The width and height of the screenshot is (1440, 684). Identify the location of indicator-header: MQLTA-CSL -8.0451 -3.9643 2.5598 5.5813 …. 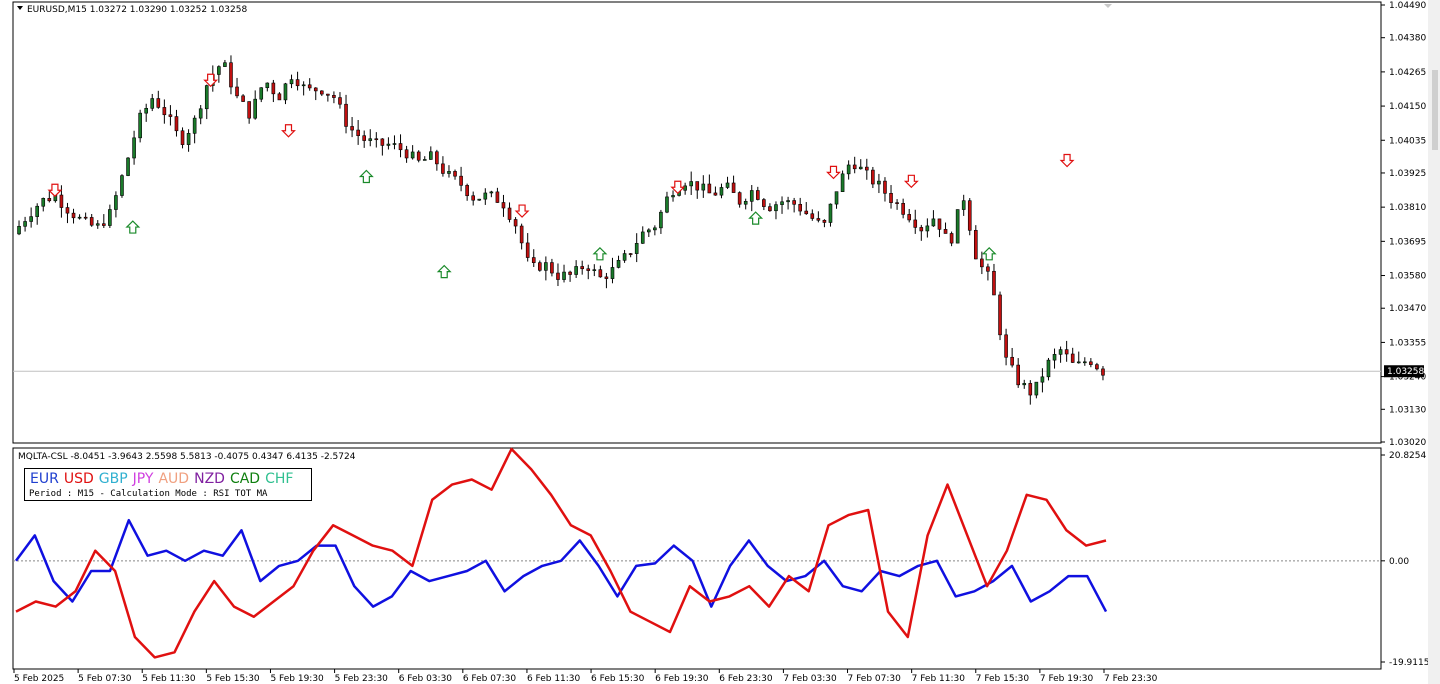
(187, 457).